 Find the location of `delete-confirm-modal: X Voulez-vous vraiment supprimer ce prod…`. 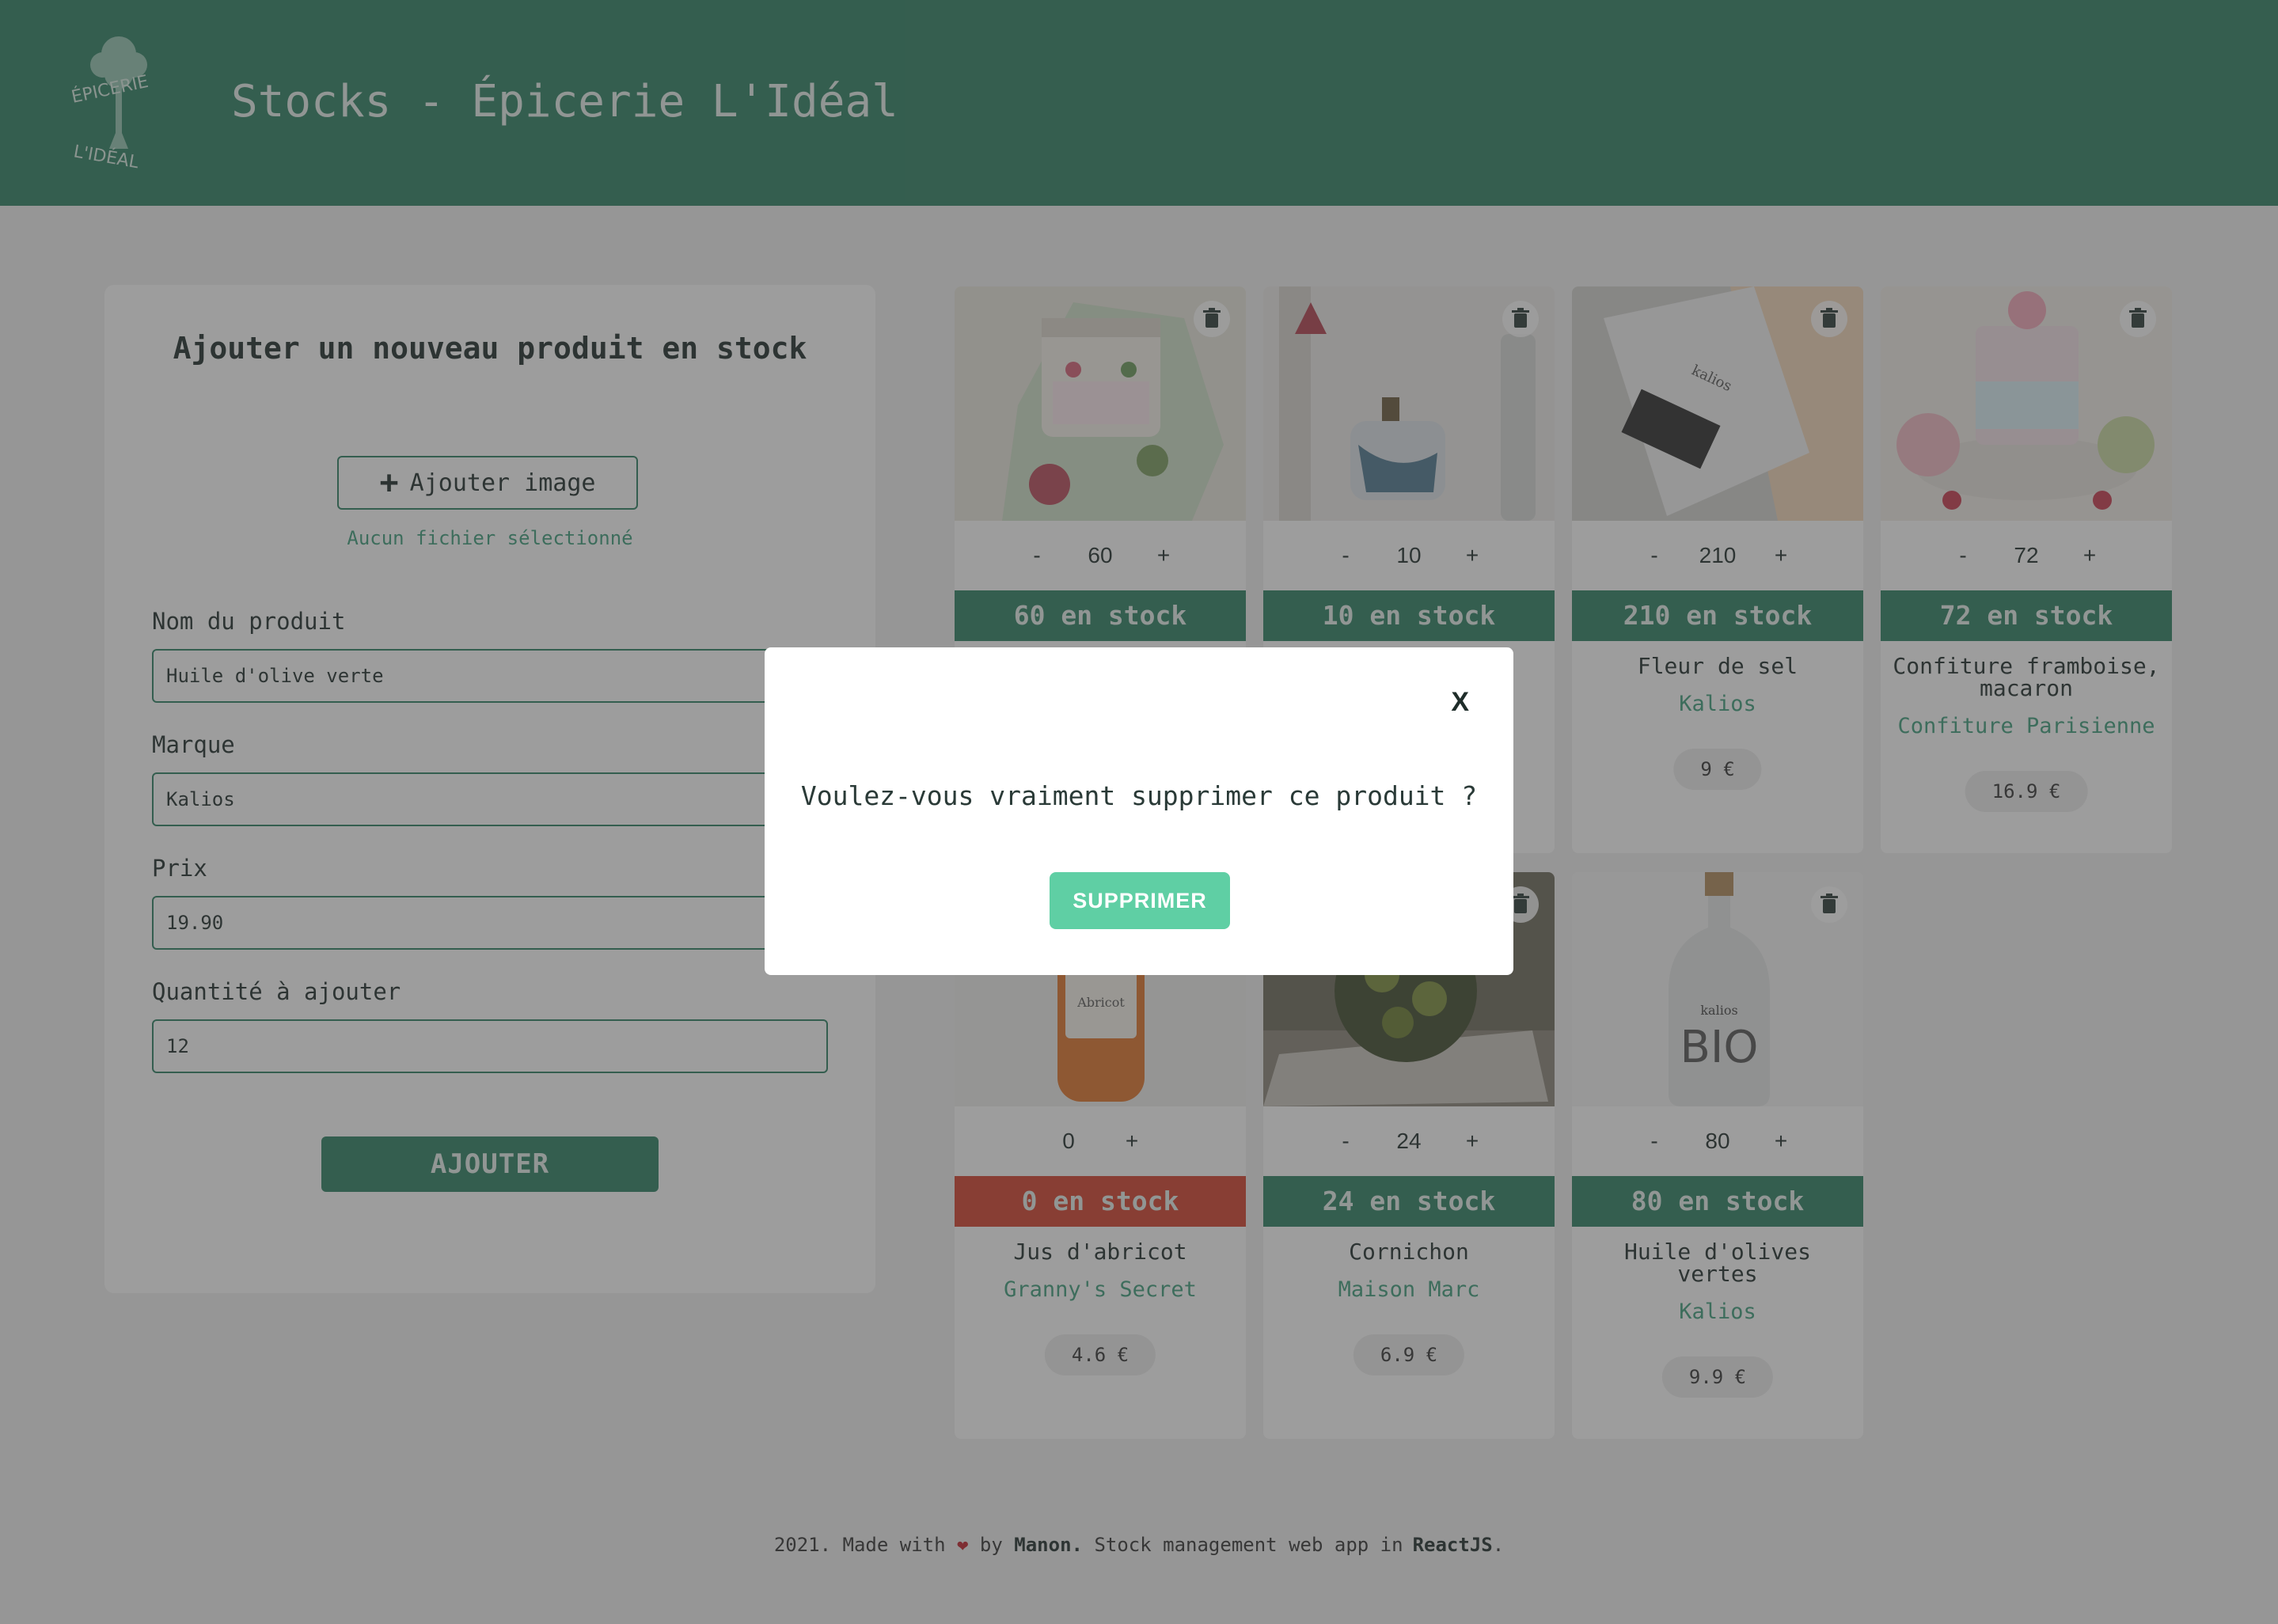

delete-confirm-modal: X Voulez-vous vraiment supprimer ce prod… is located at coordinates (1139, 811).